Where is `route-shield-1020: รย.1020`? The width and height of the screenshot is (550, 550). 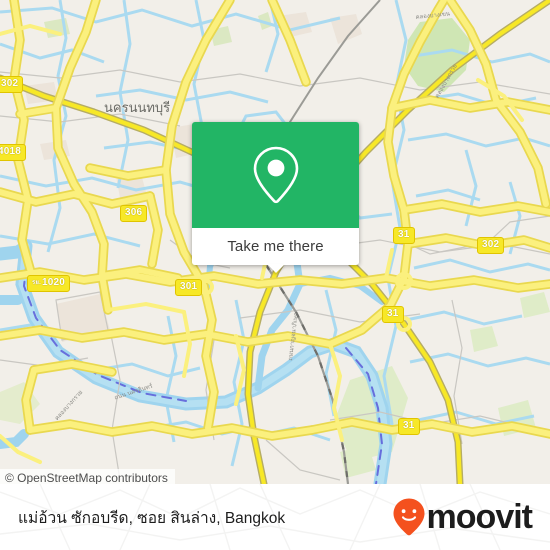 route-shield-1020: รย.1020 is located at coordinates (49, 283).